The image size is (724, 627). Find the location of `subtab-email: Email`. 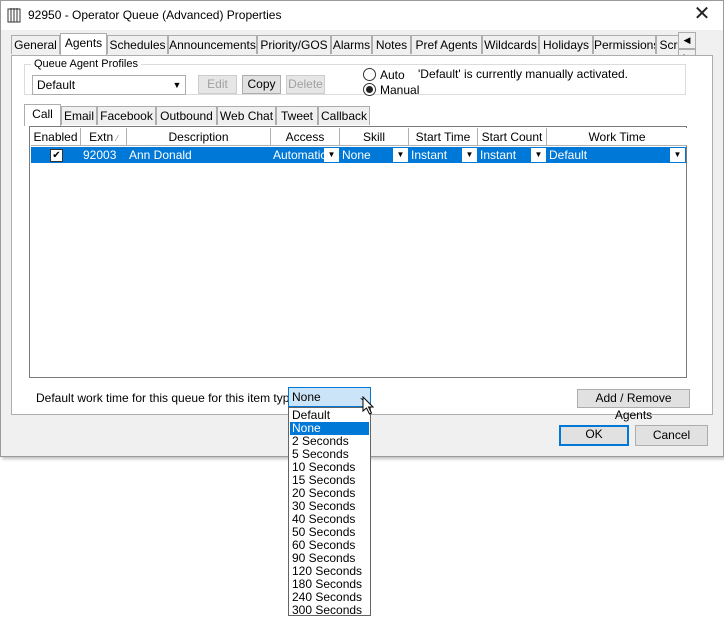

subtab-email: Email is located at coordinates (79, 115).